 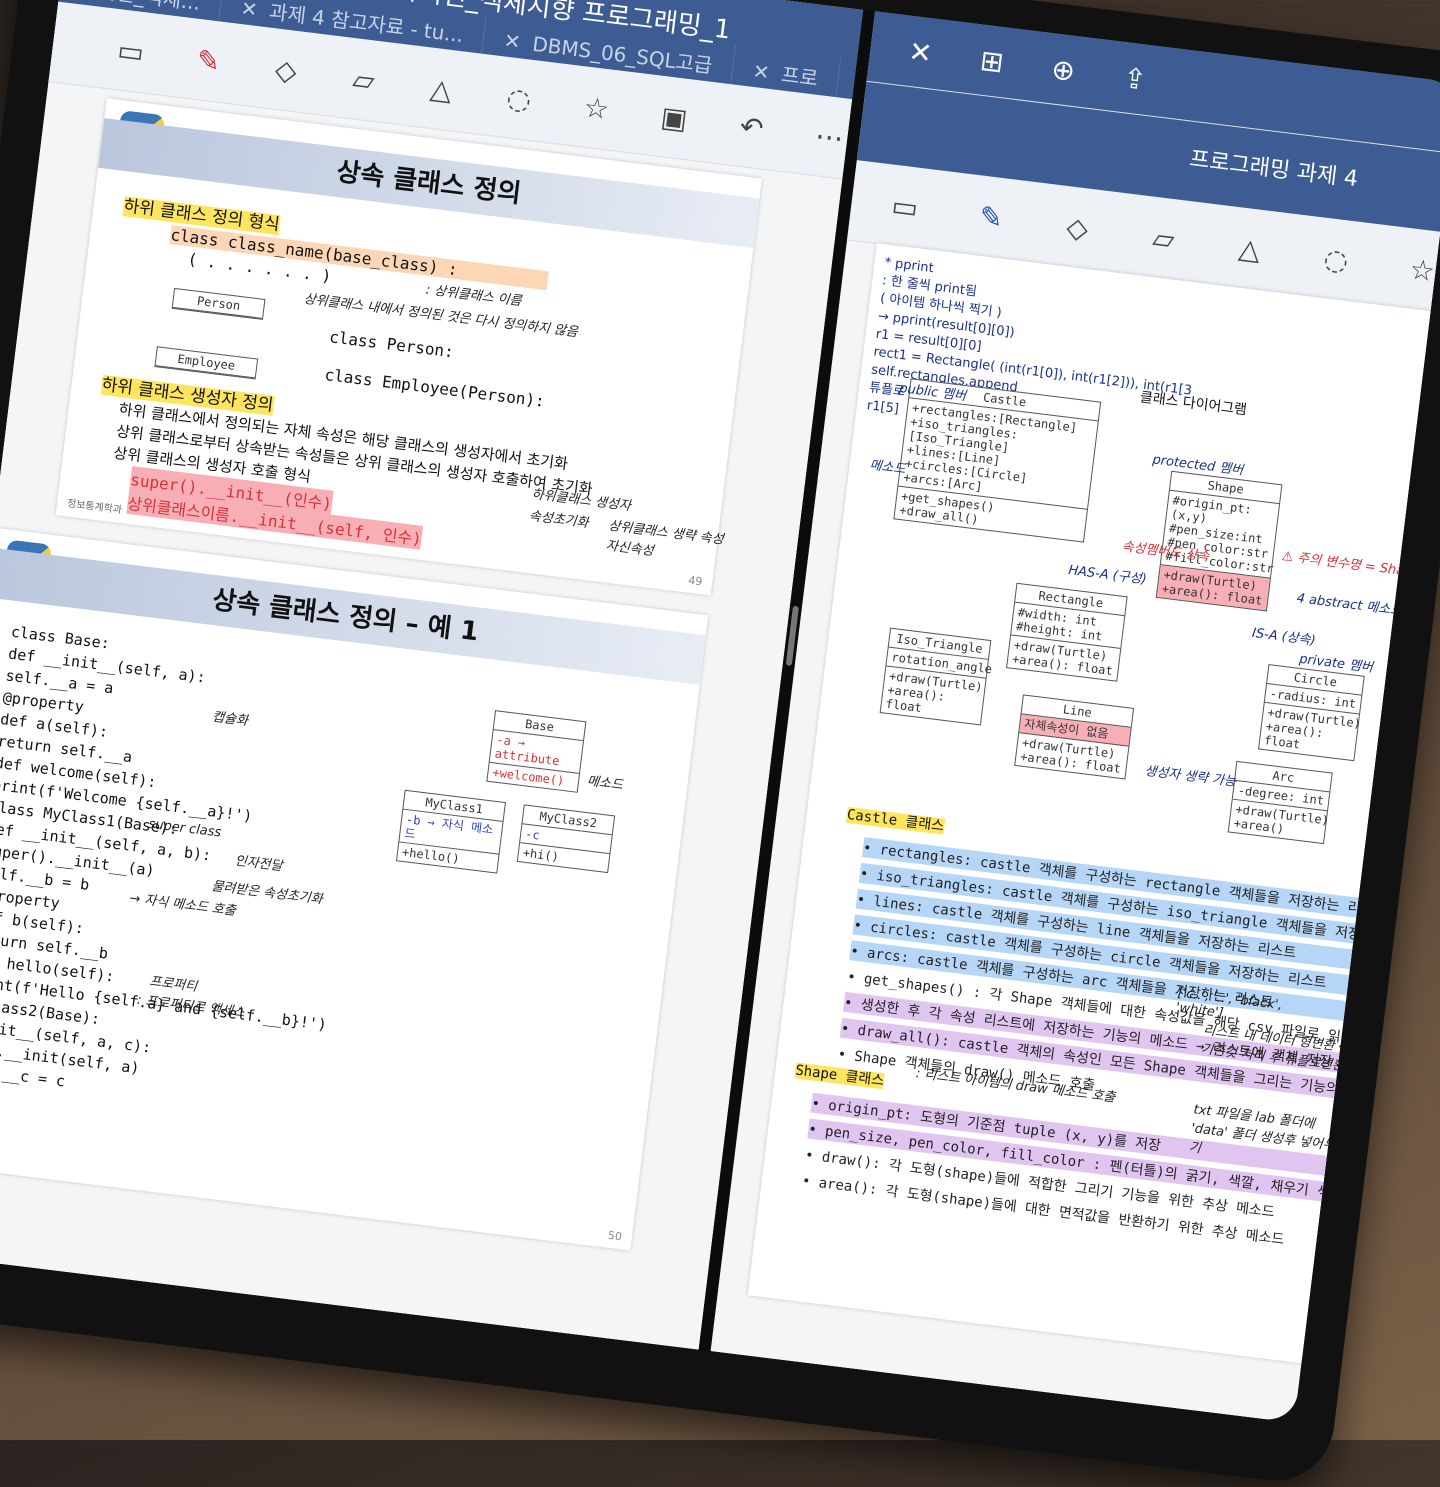 What do you see at coordinates (94, 507) in the screenshot?
I see `slide-footer: 정보통계학과` at bounding box center [94, 507].